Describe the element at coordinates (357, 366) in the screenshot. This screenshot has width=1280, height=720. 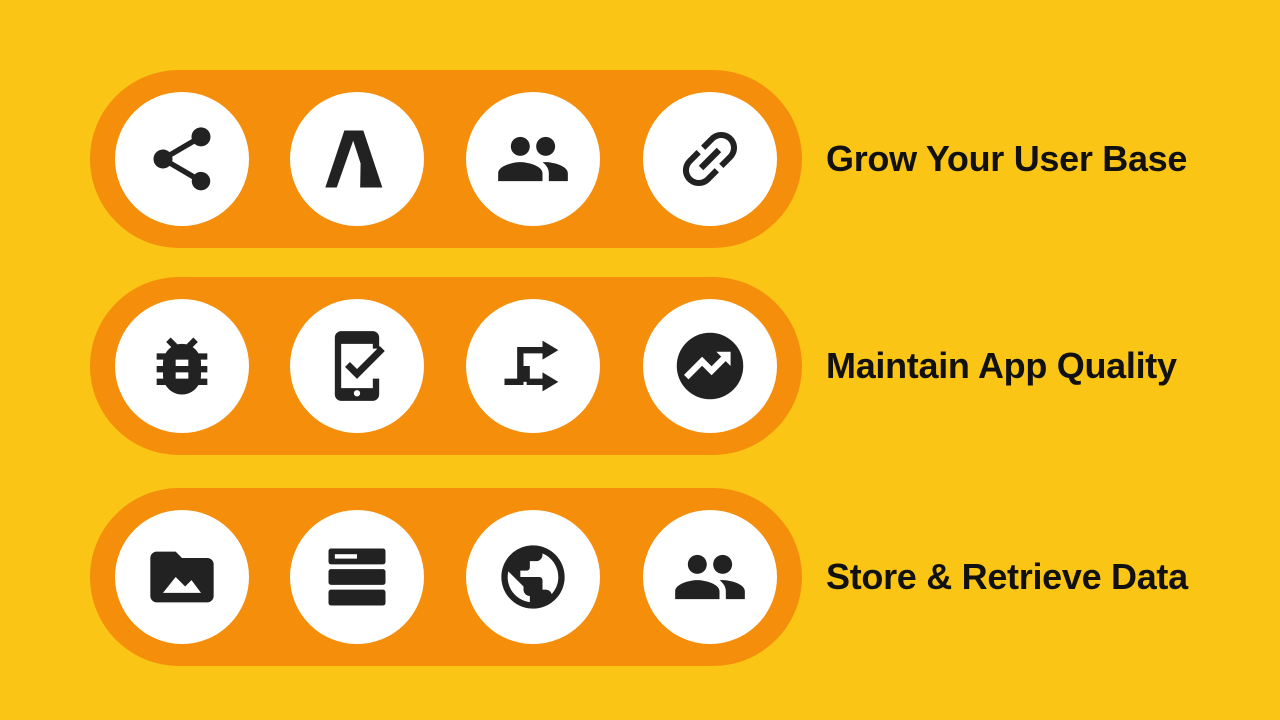
I see `mobile-check-icon` at that location.